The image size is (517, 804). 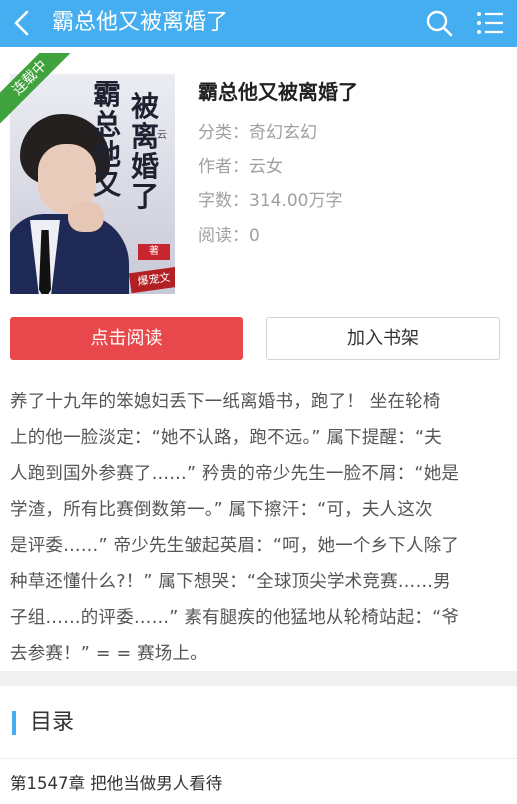 What do you see at coordinates (270, 201) in the screenshot?
I see `book-word-count: 字数：314.00万字` at bounding box center [270, 201].